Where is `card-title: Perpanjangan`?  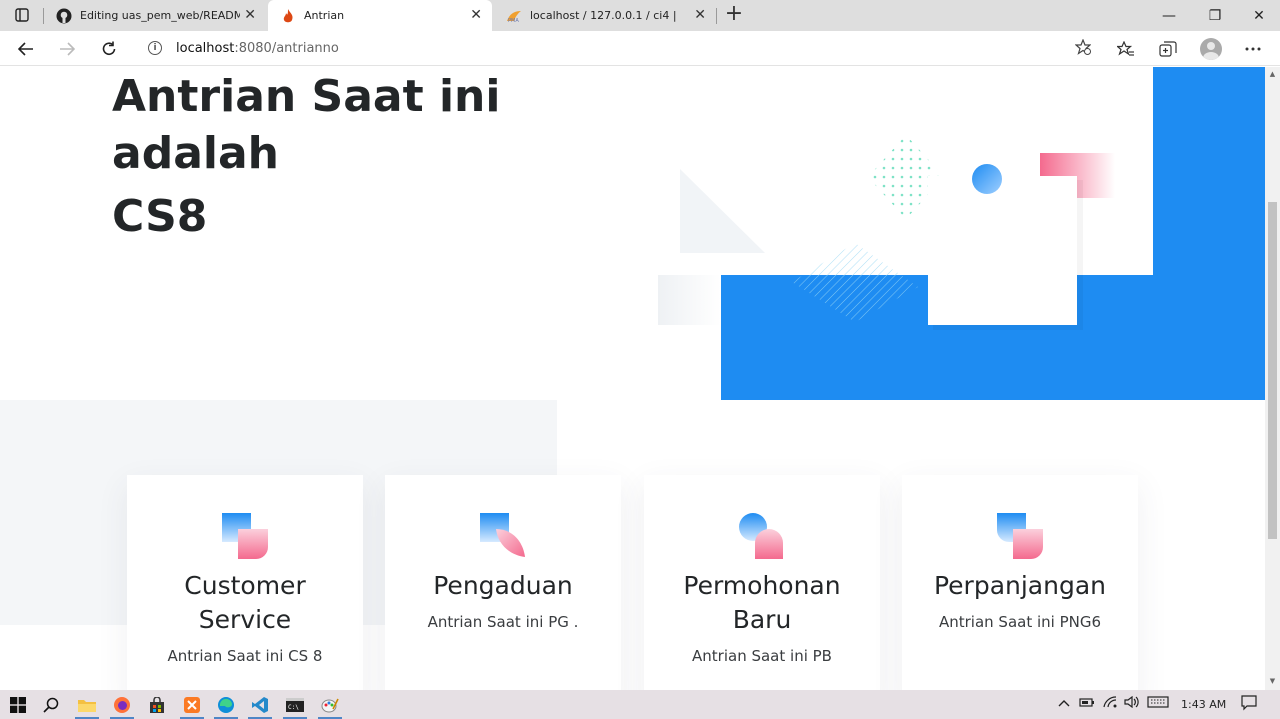 card-title: Perpanjangan is located at coordinates (1020, 585).